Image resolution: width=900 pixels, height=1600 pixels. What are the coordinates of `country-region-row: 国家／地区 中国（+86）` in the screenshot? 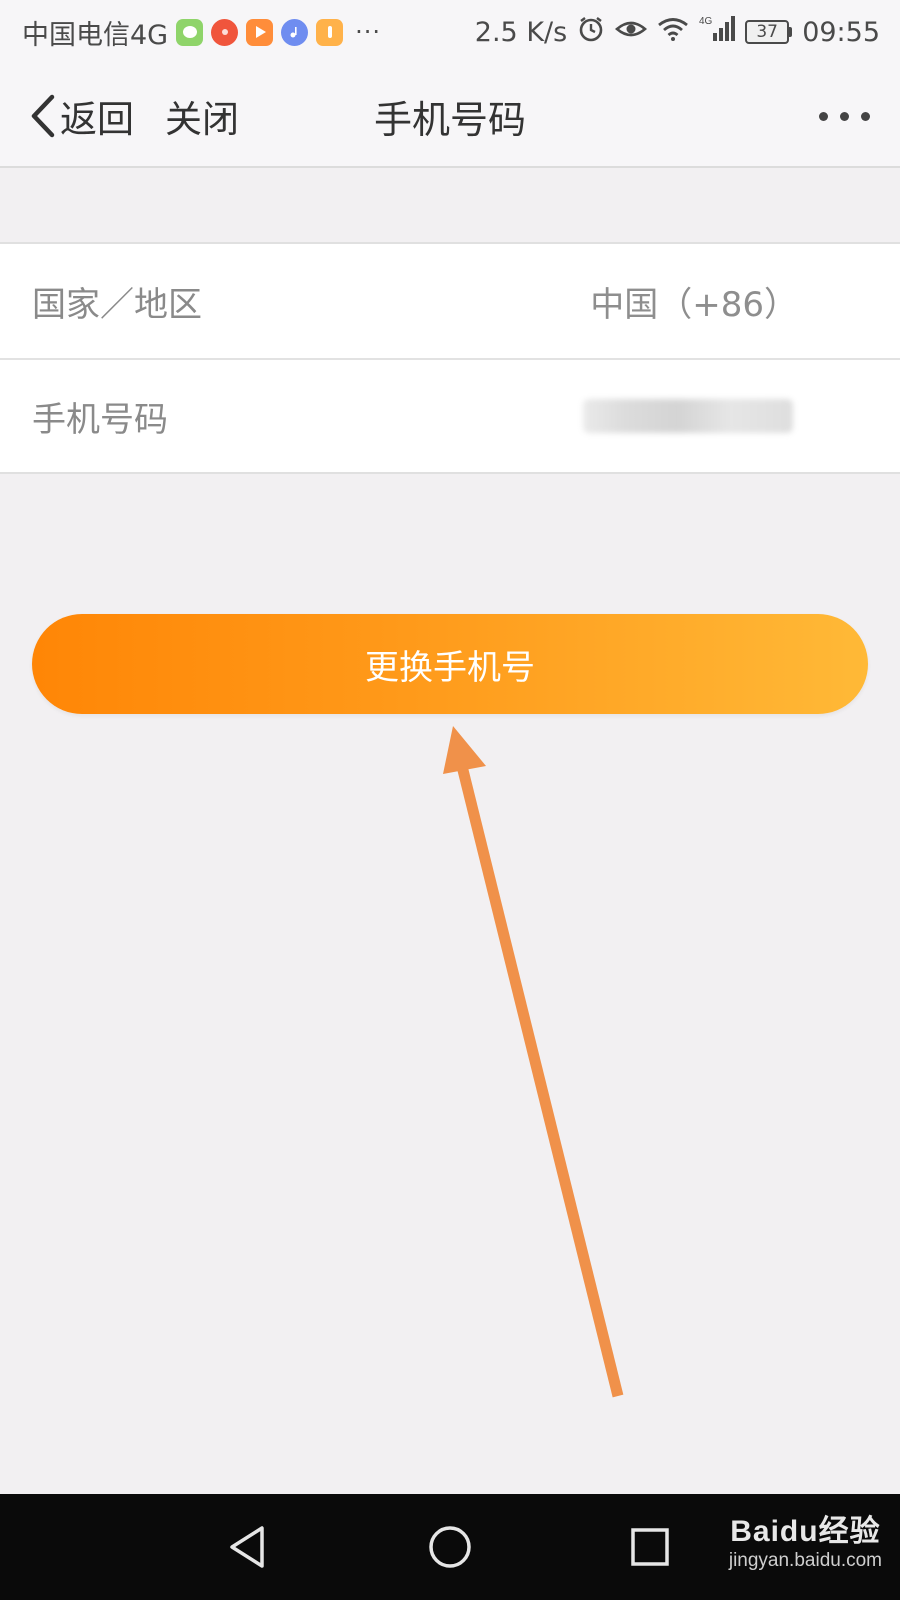 It's located at (450, 301).